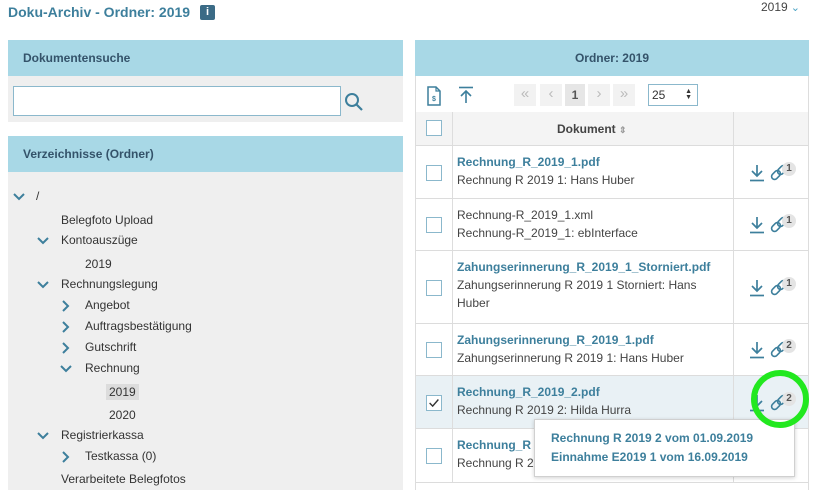  What do you see at coordinates (528, 162) in the screenshot?
I see `document-title-link: Rechnung_R_2019_1.pdf` at bounding box center [528, 162].